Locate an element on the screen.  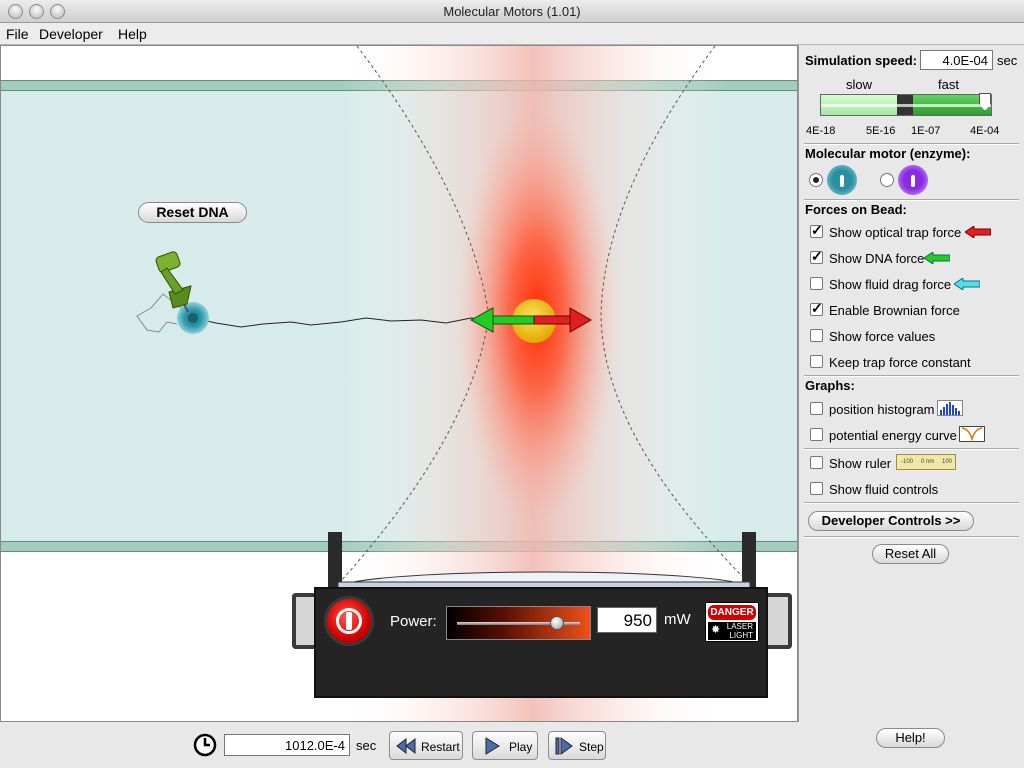
laser-handle-right is located at coordinates (779, 621).